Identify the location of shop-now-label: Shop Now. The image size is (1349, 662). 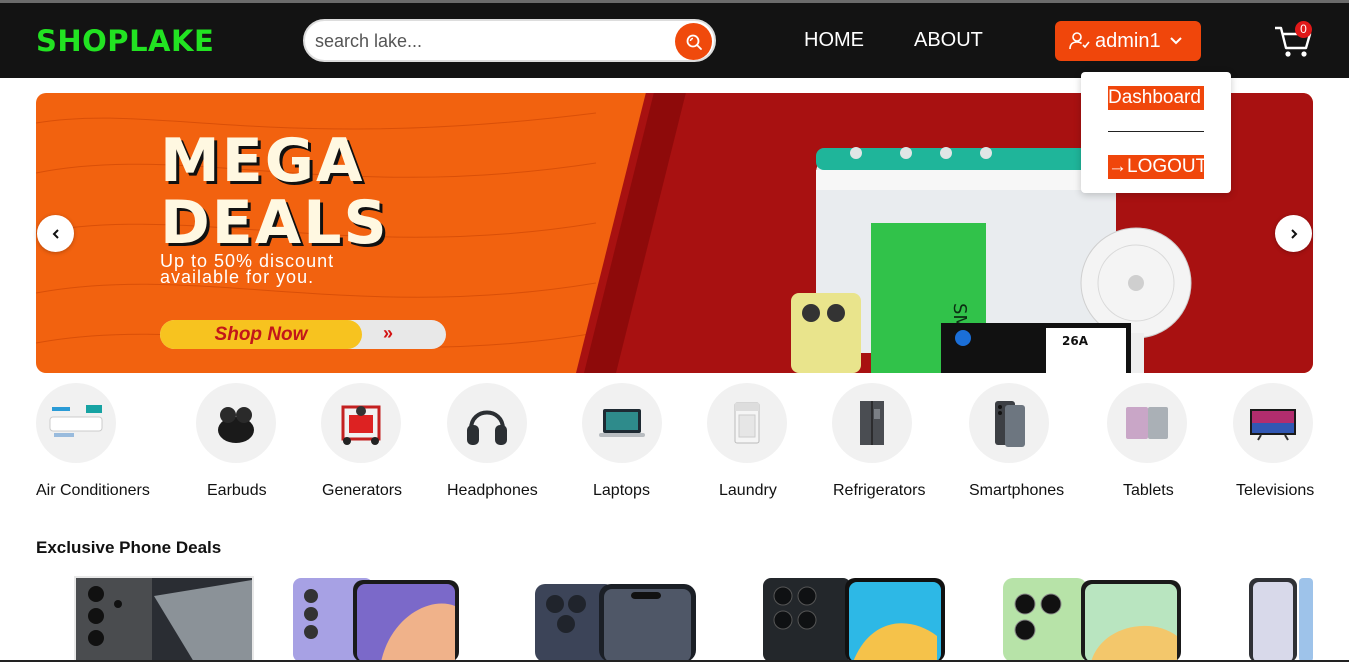
(261, 334).